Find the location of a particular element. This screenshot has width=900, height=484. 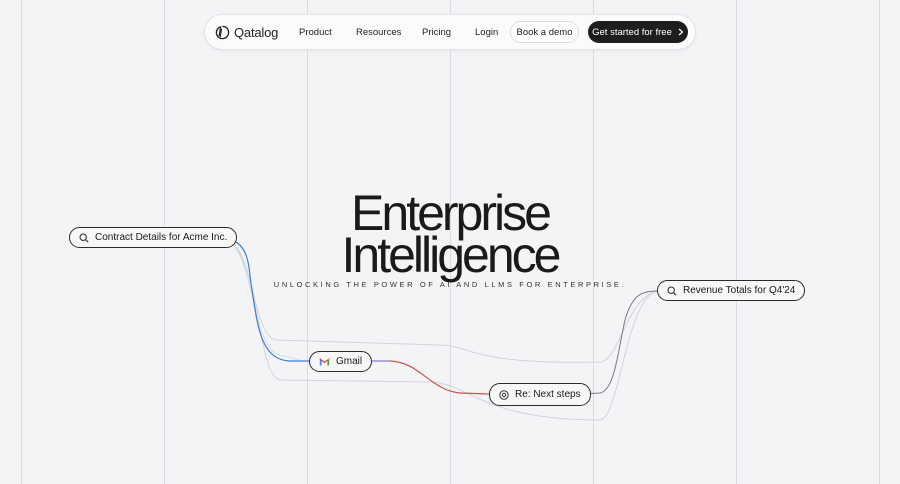

logo: Qatalog is located at coordinates (246, 32).